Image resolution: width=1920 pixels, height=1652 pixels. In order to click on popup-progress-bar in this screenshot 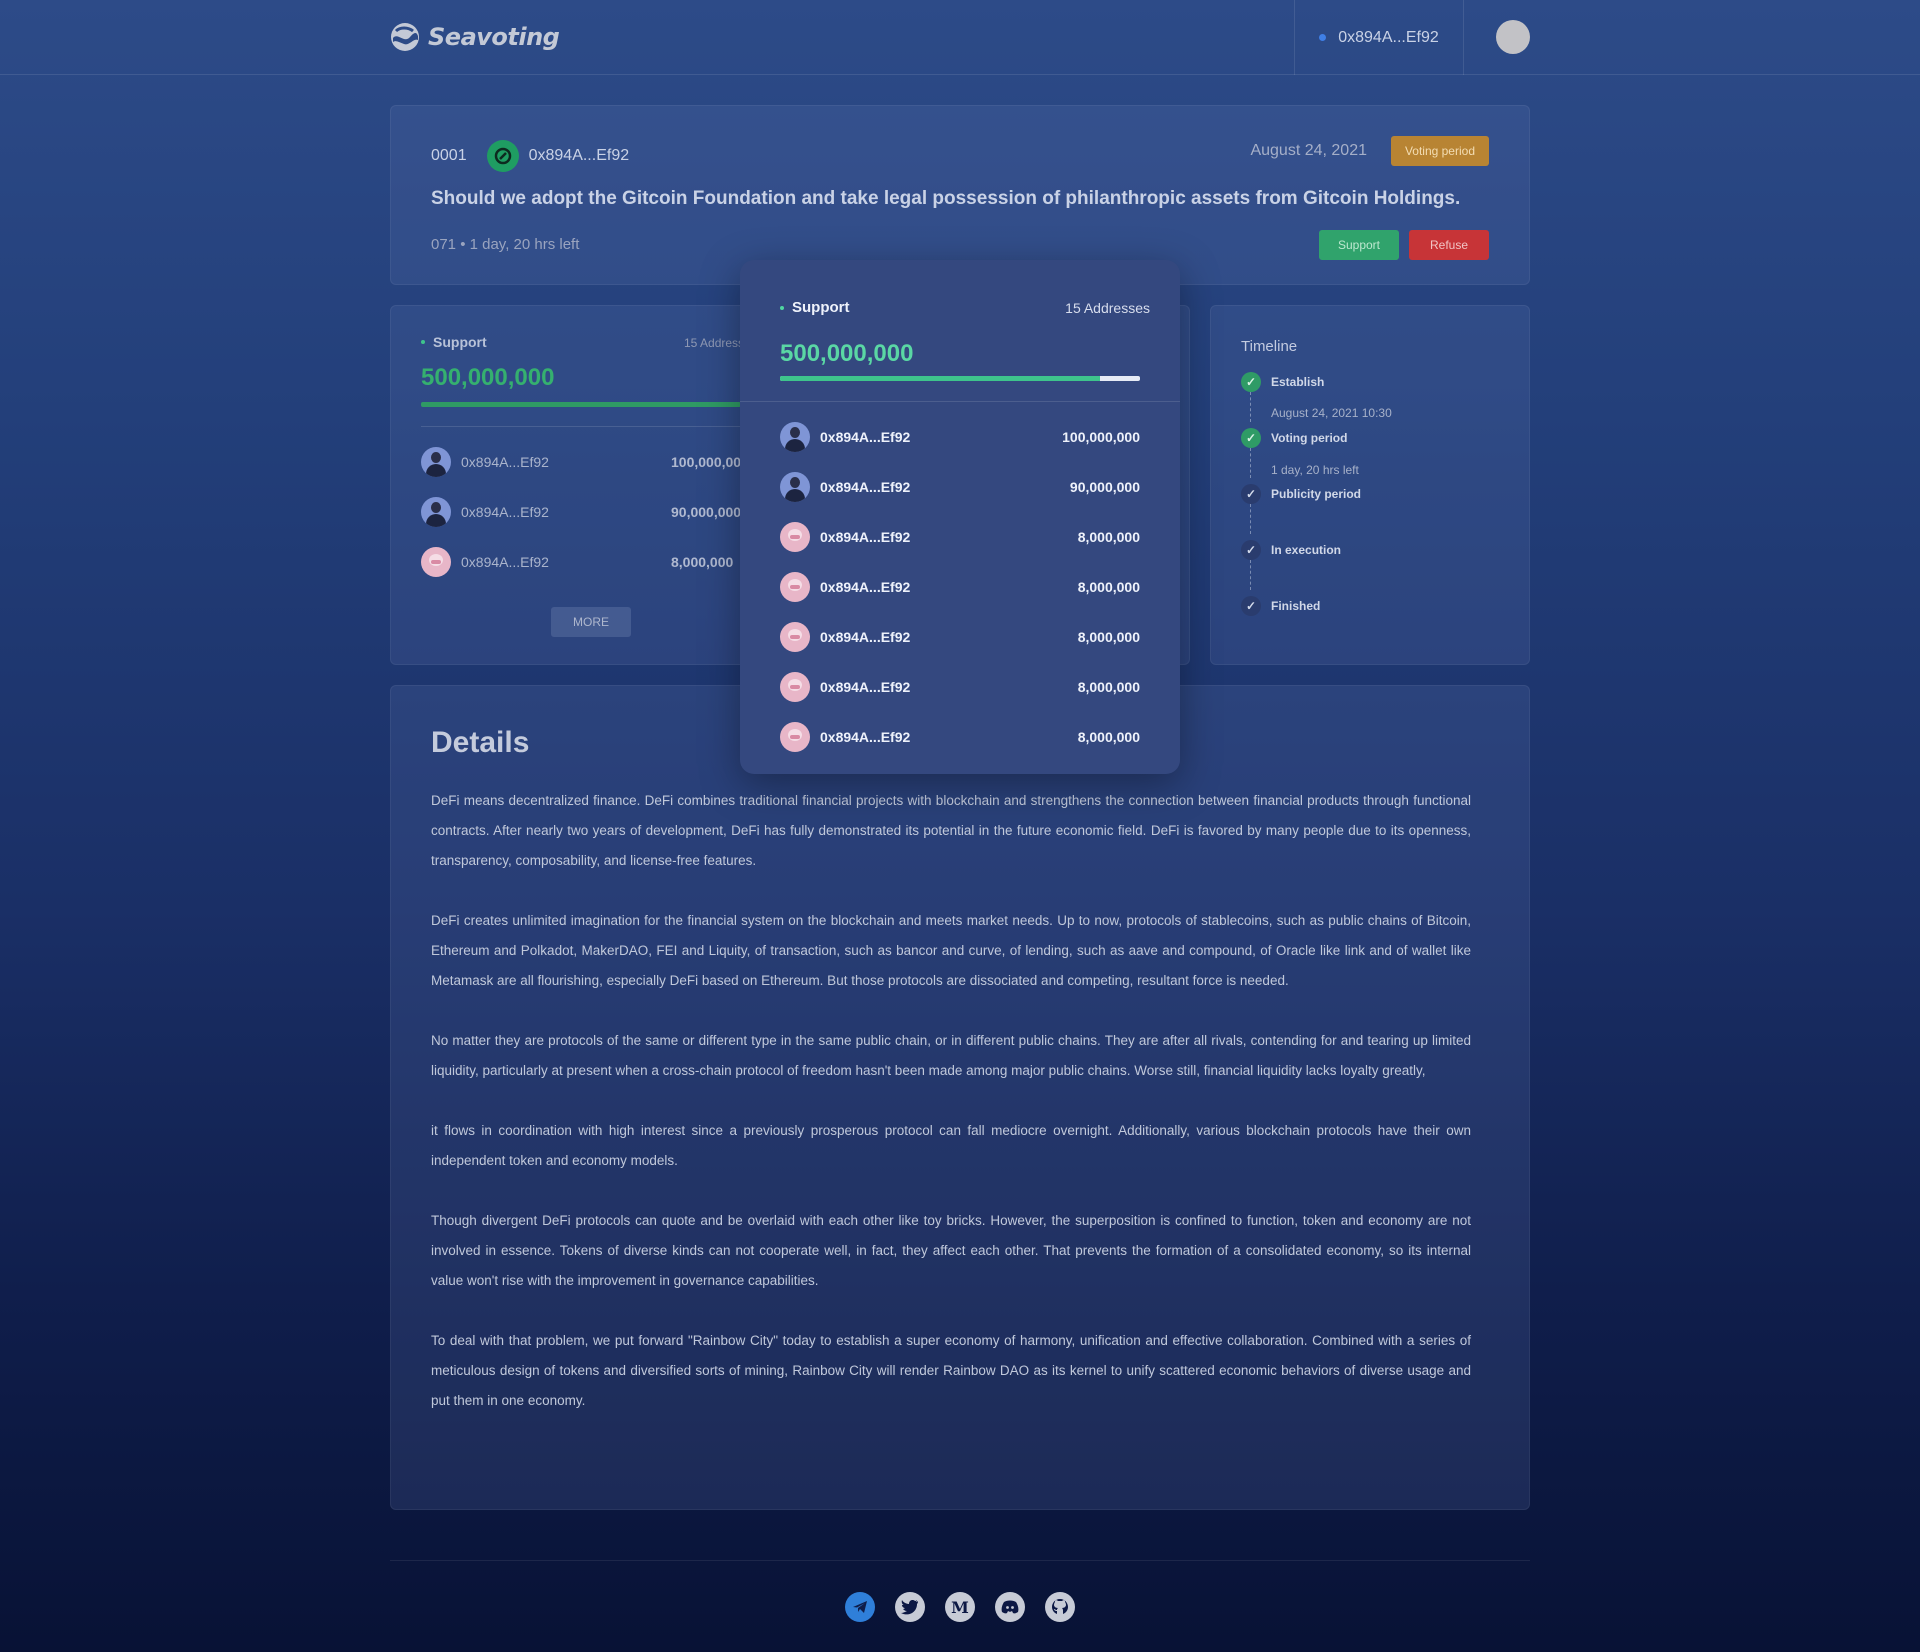, I will do `click(960, 378)`.